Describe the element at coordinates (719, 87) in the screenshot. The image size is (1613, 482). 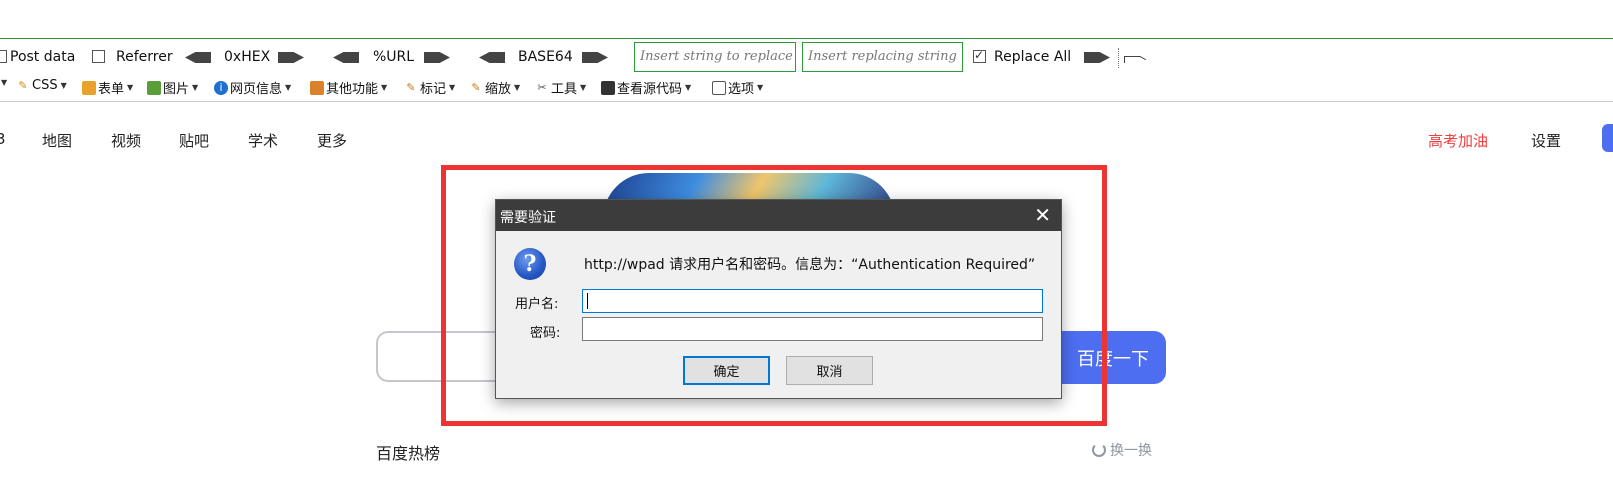
I see `options-icon` at that location.